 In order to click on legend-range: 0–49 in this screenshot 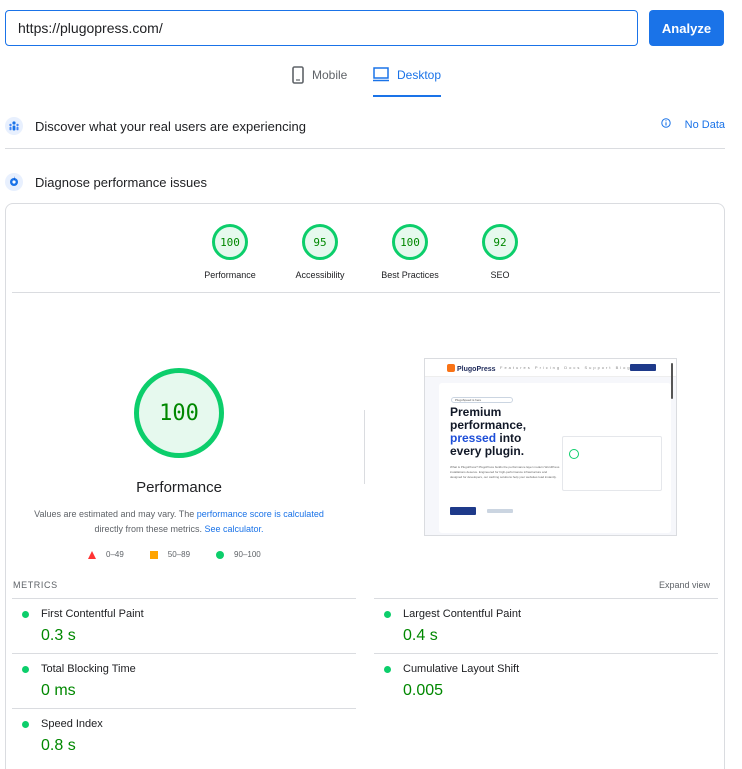, I will do `click(115, 554)`.